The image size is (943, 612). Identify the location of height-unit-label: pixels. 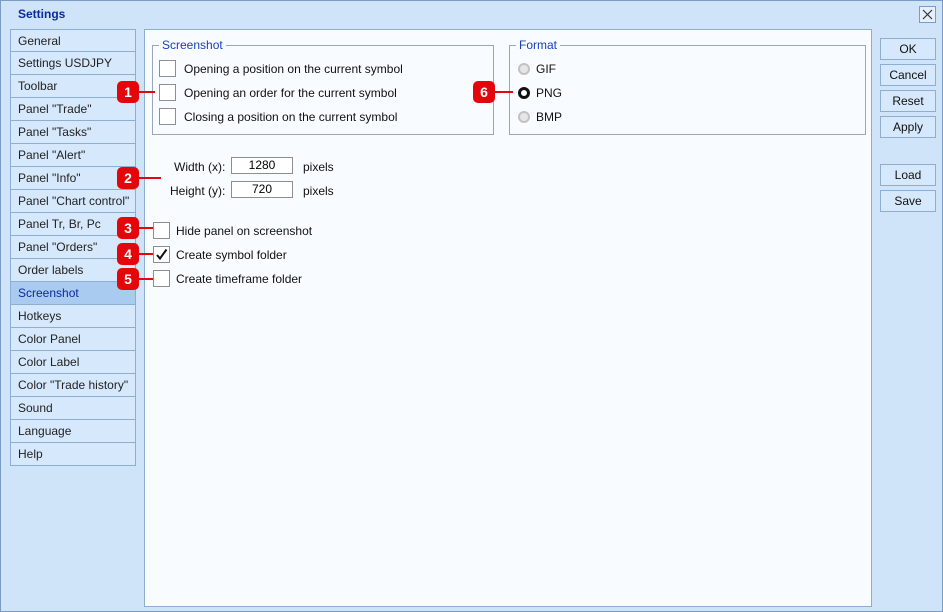
(318, 191).